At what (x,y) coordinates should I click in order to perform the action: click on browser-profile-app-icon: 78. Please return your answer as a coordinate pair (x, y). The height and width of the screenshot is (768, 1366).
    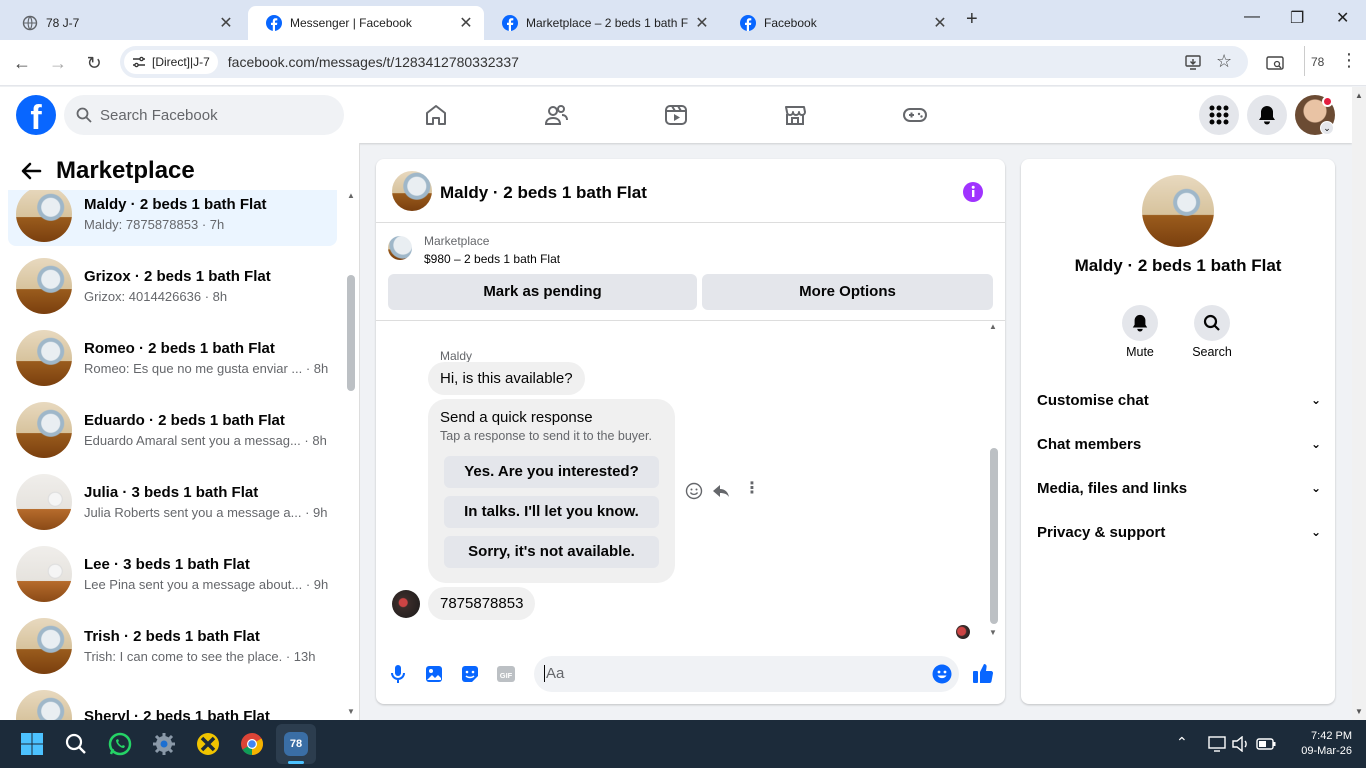
    Looking at the image, I should click on (296, 744).